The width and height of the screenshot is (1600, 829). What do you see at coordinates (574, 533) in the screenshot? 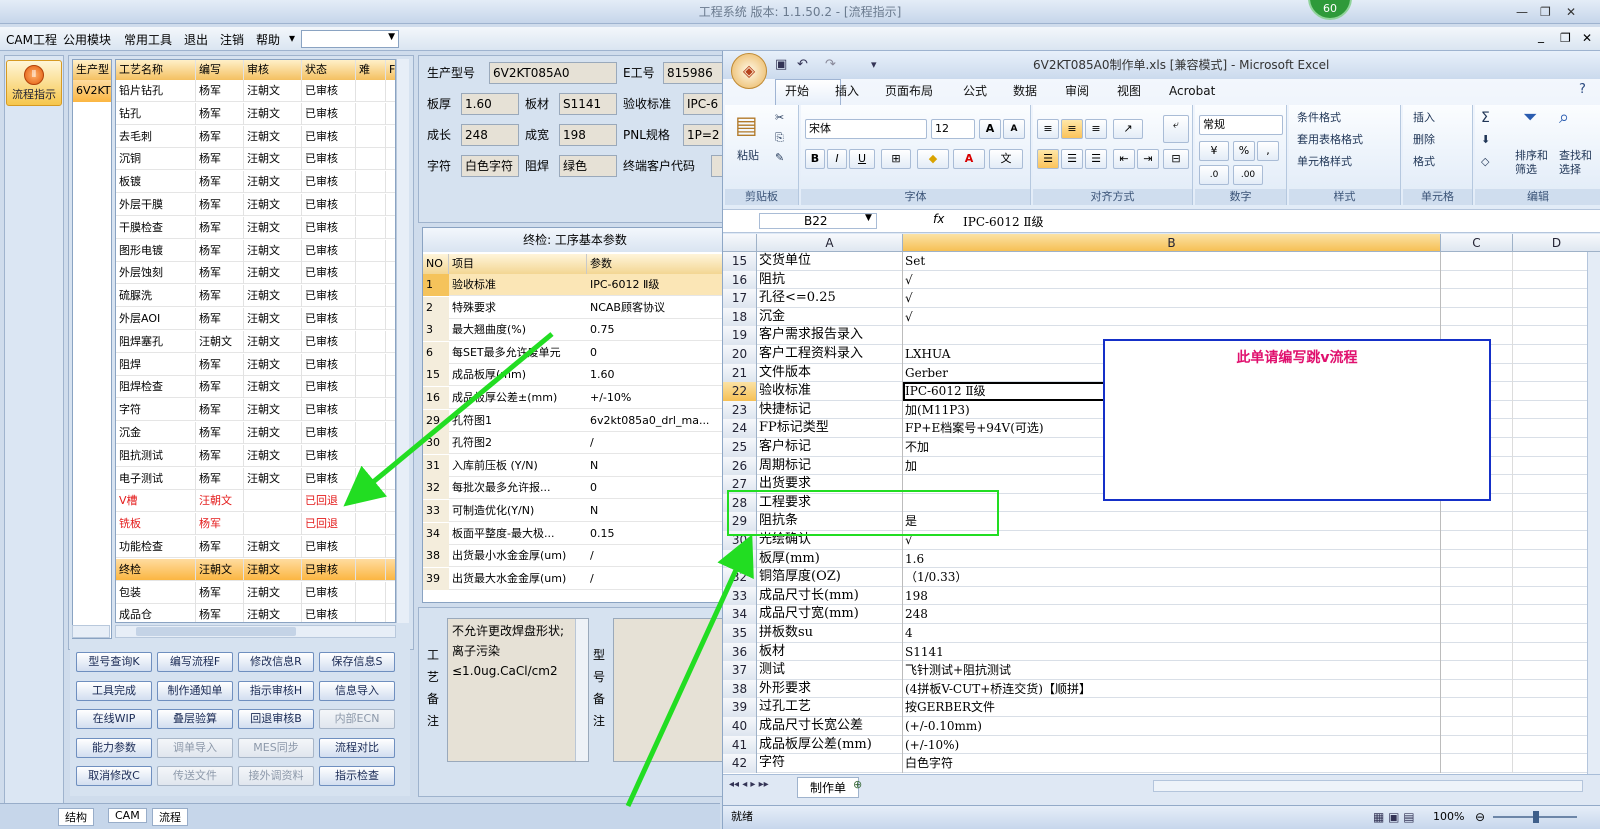
I see `param-row: 34 板面平整度-最大极... 0.15` at bounding box center [574, 533].